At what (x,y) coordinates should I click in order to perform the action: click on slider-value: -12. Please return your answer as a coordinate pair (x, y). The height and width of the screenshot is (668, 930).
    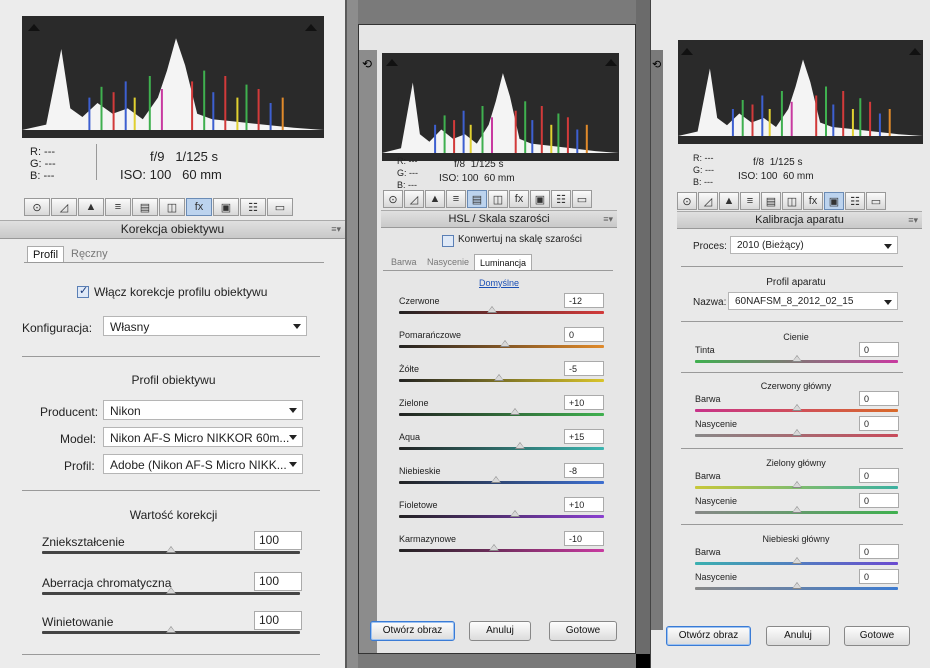
    Looking at the image, I should click on (584, 300).